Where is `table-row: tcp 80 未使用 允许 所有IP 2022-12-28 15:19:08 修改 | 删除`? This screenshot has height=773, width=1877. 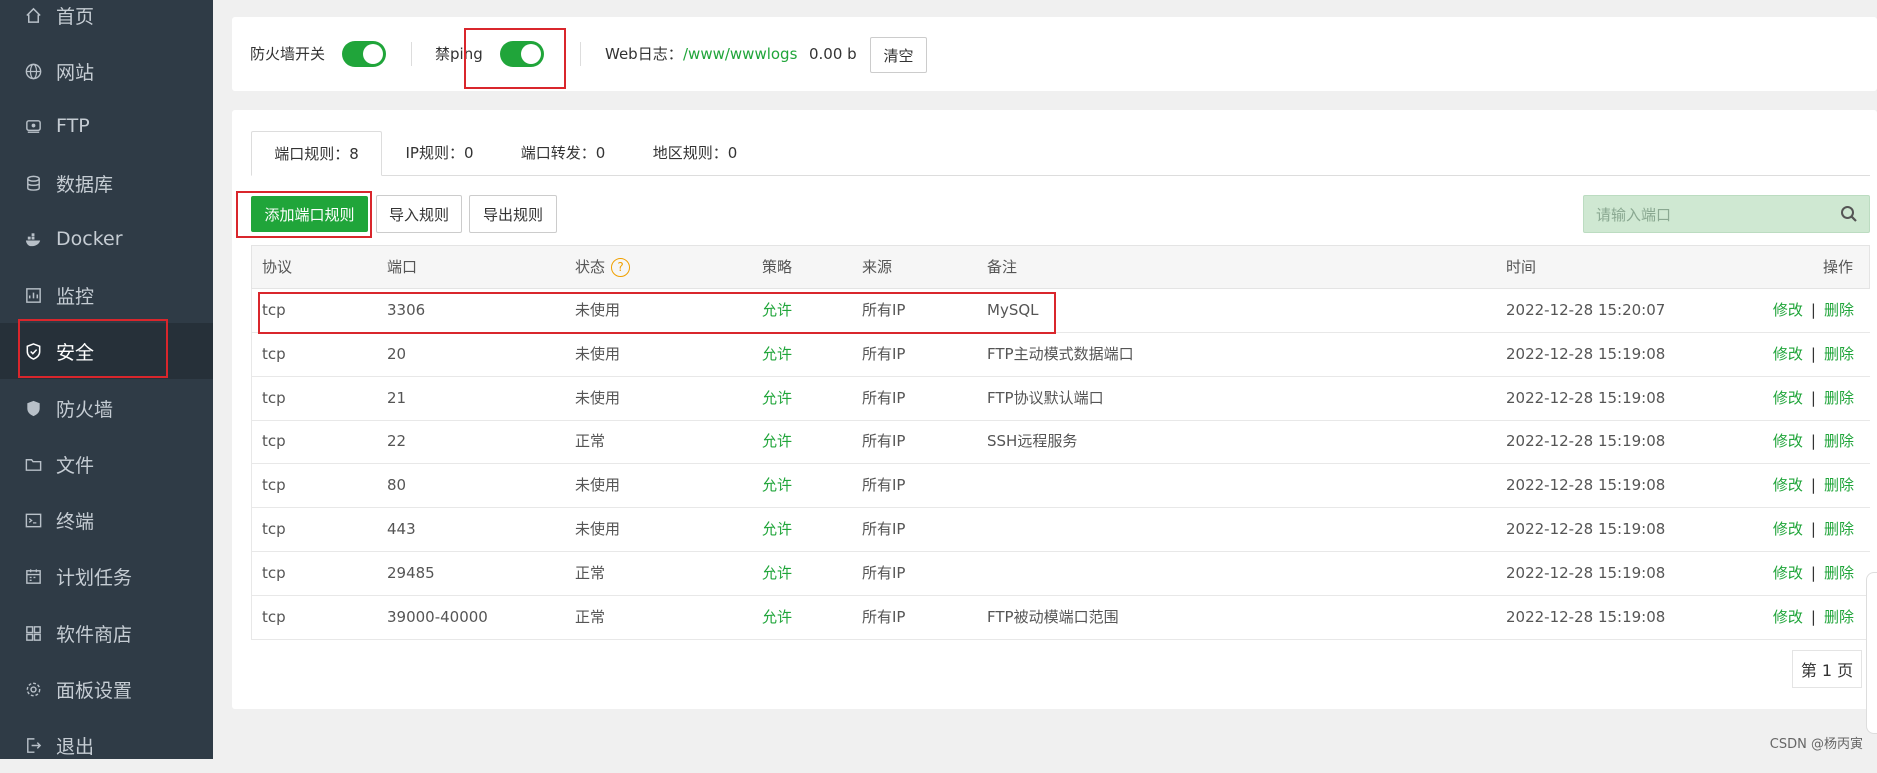 table-row: tcp 80 未使用 允许 所有IP 2022-12-28 15:19:08 修改 | 删除 is located at coordinates (1060, 486).